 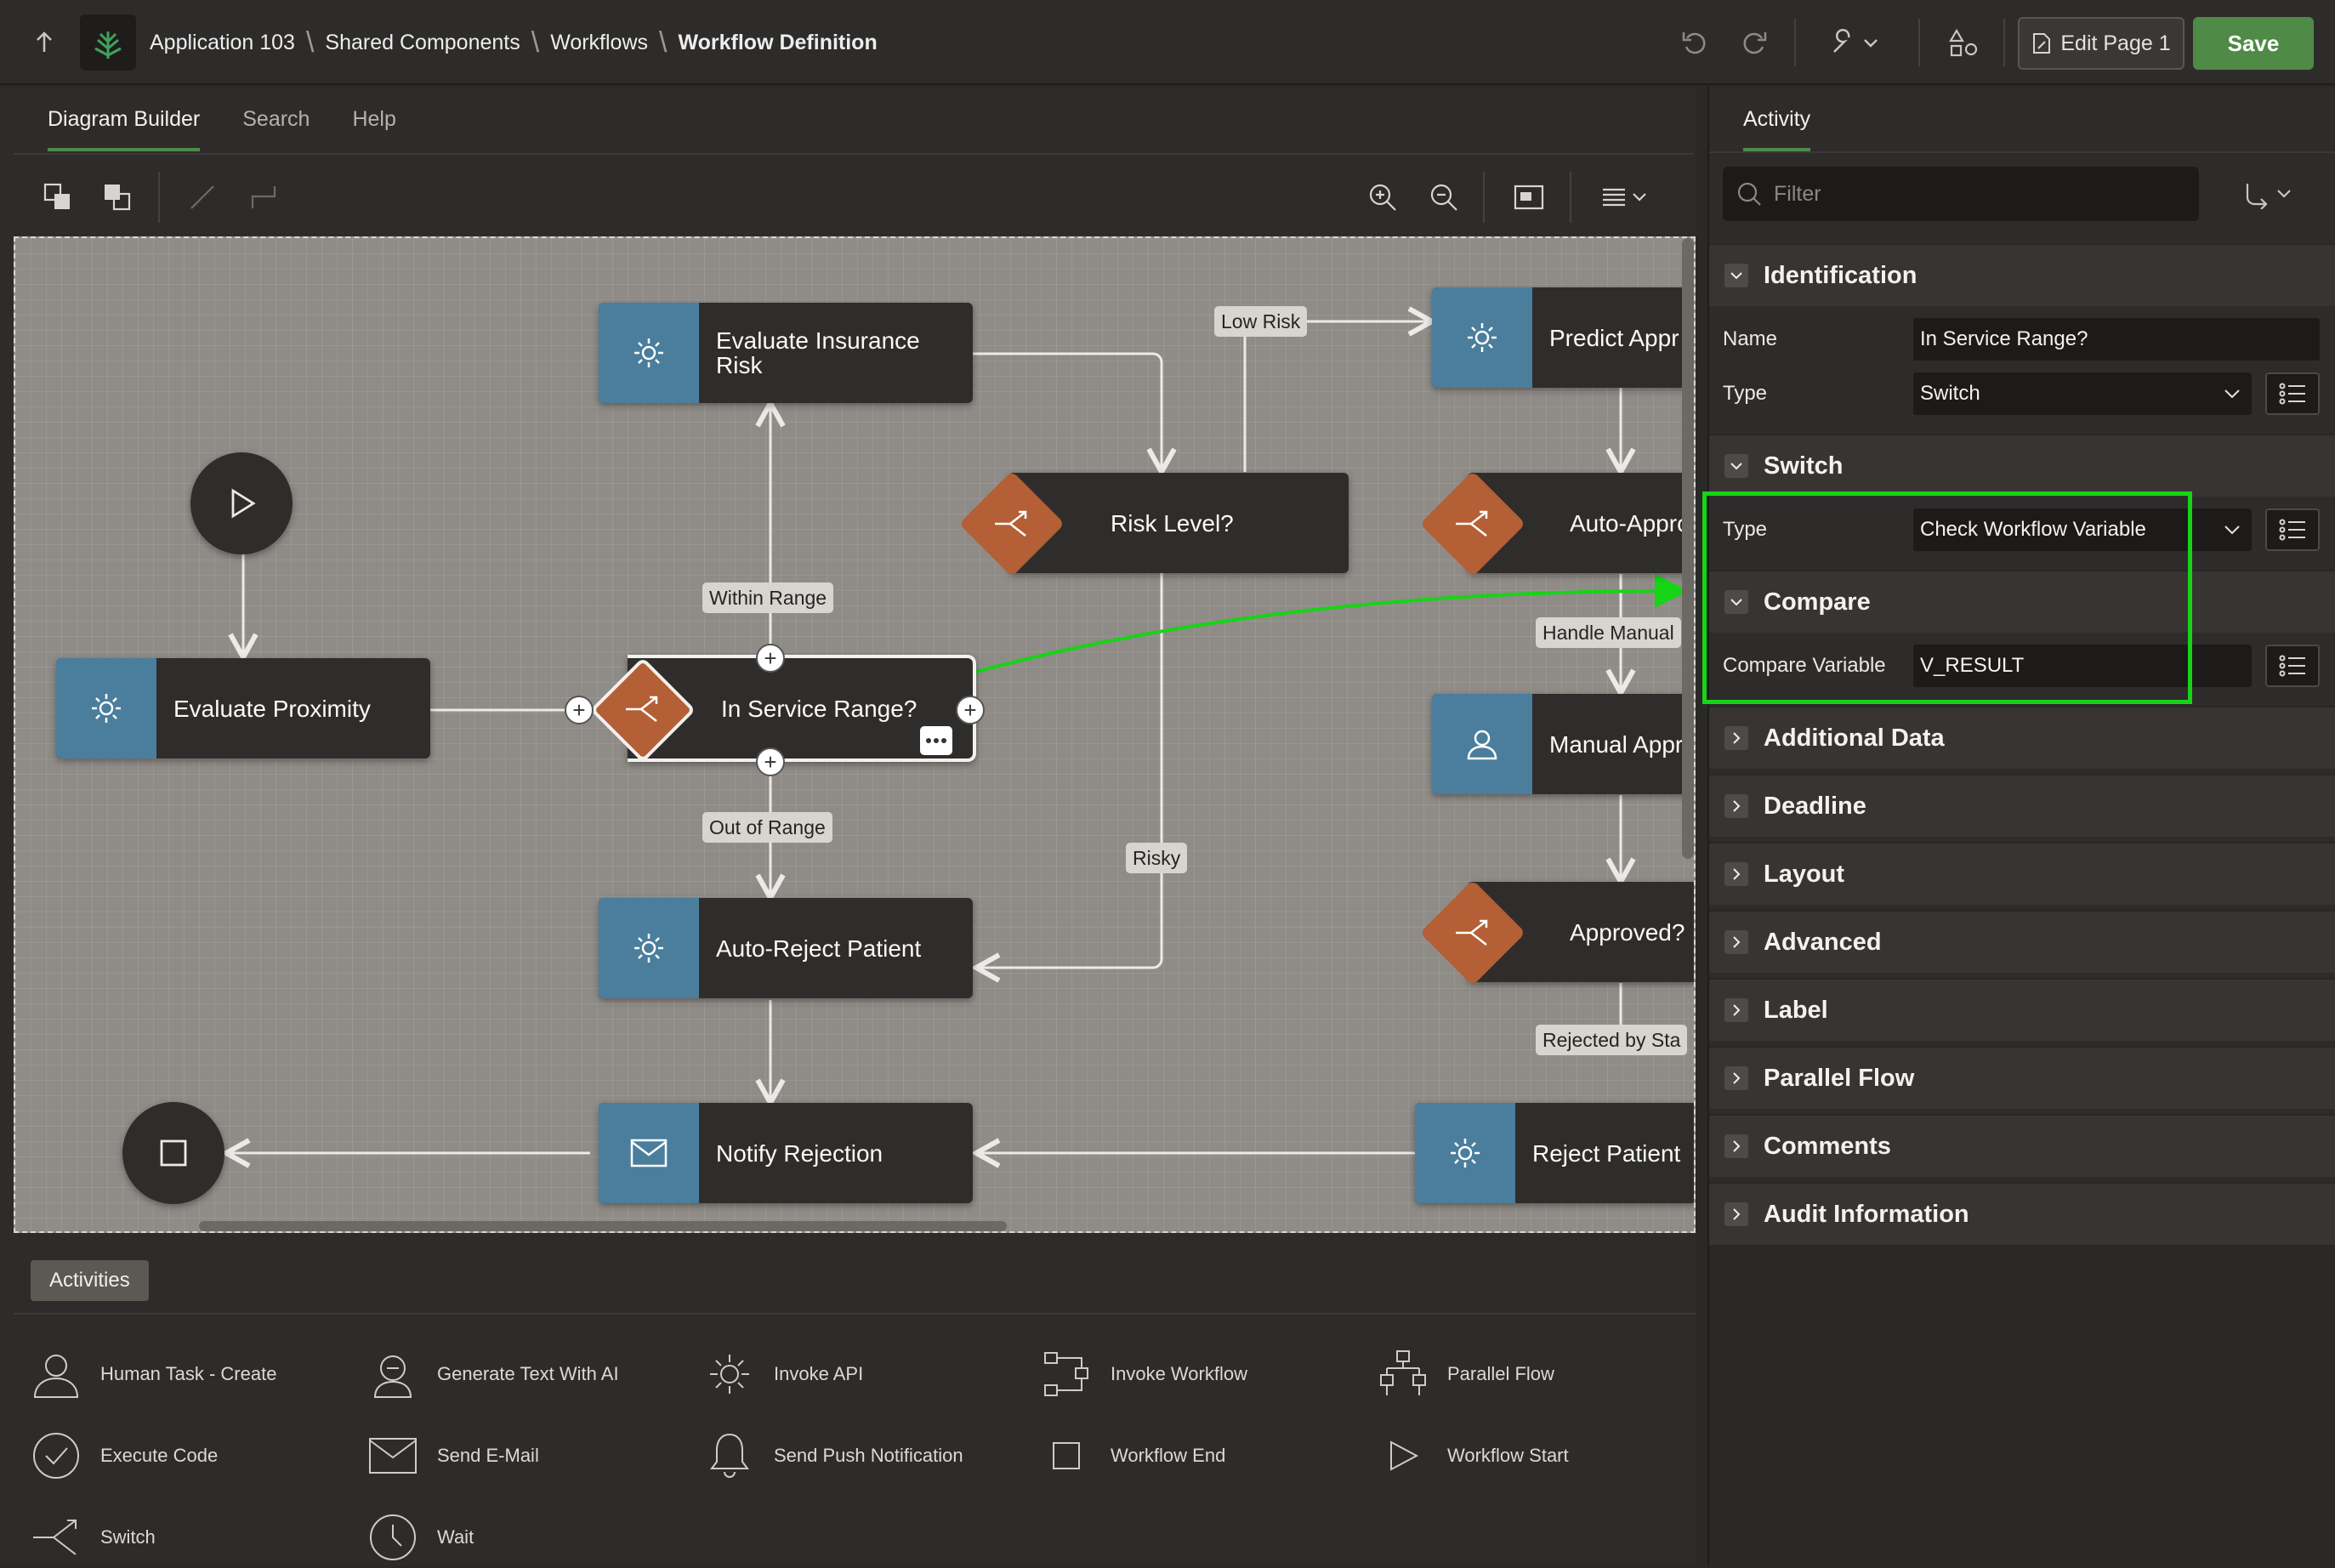 What do you see at coordinates (1947, 597) in the screenshot?
I see `annotation-highlight-box` at bounding box center [1947, 597].